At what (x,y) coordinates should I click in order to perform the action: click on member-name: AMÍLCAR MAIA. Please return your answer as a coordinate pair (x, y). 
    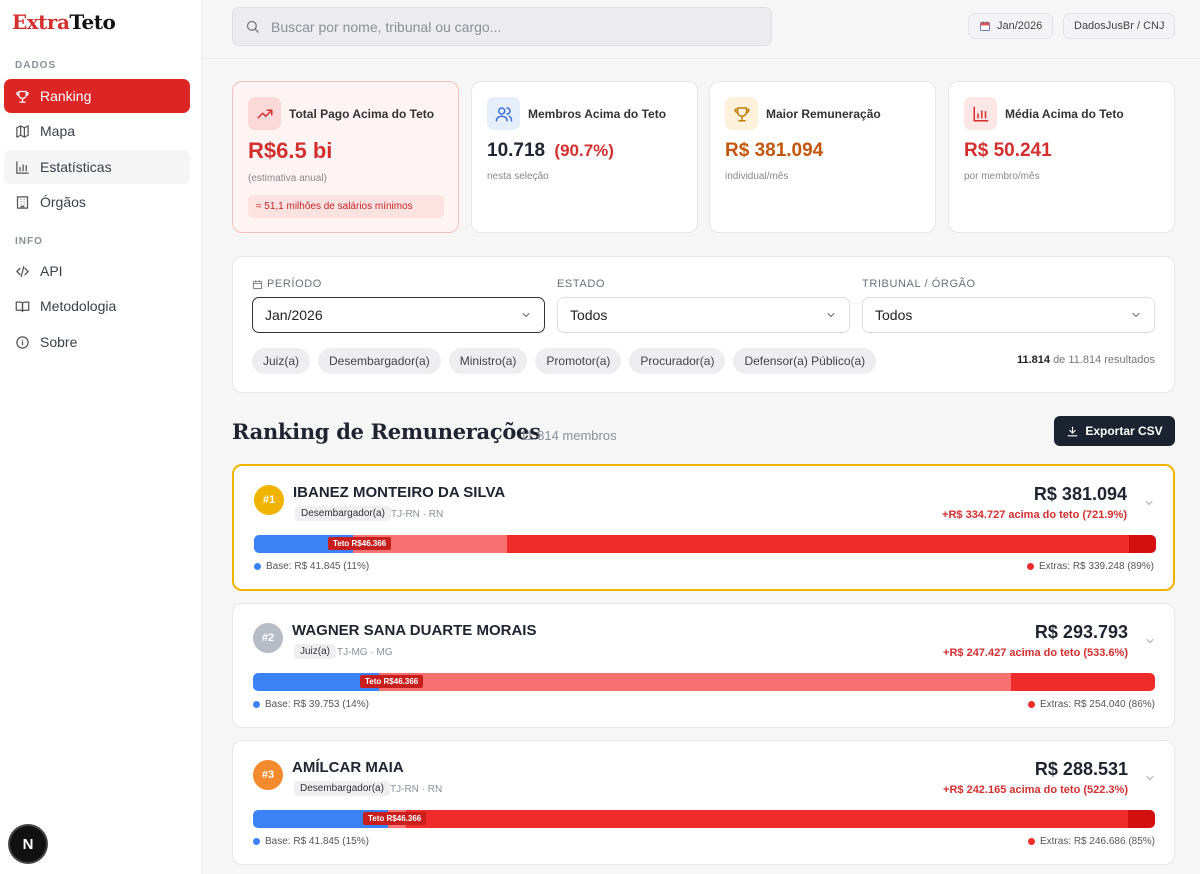
    Looking at the image, I should click on (348, 767).